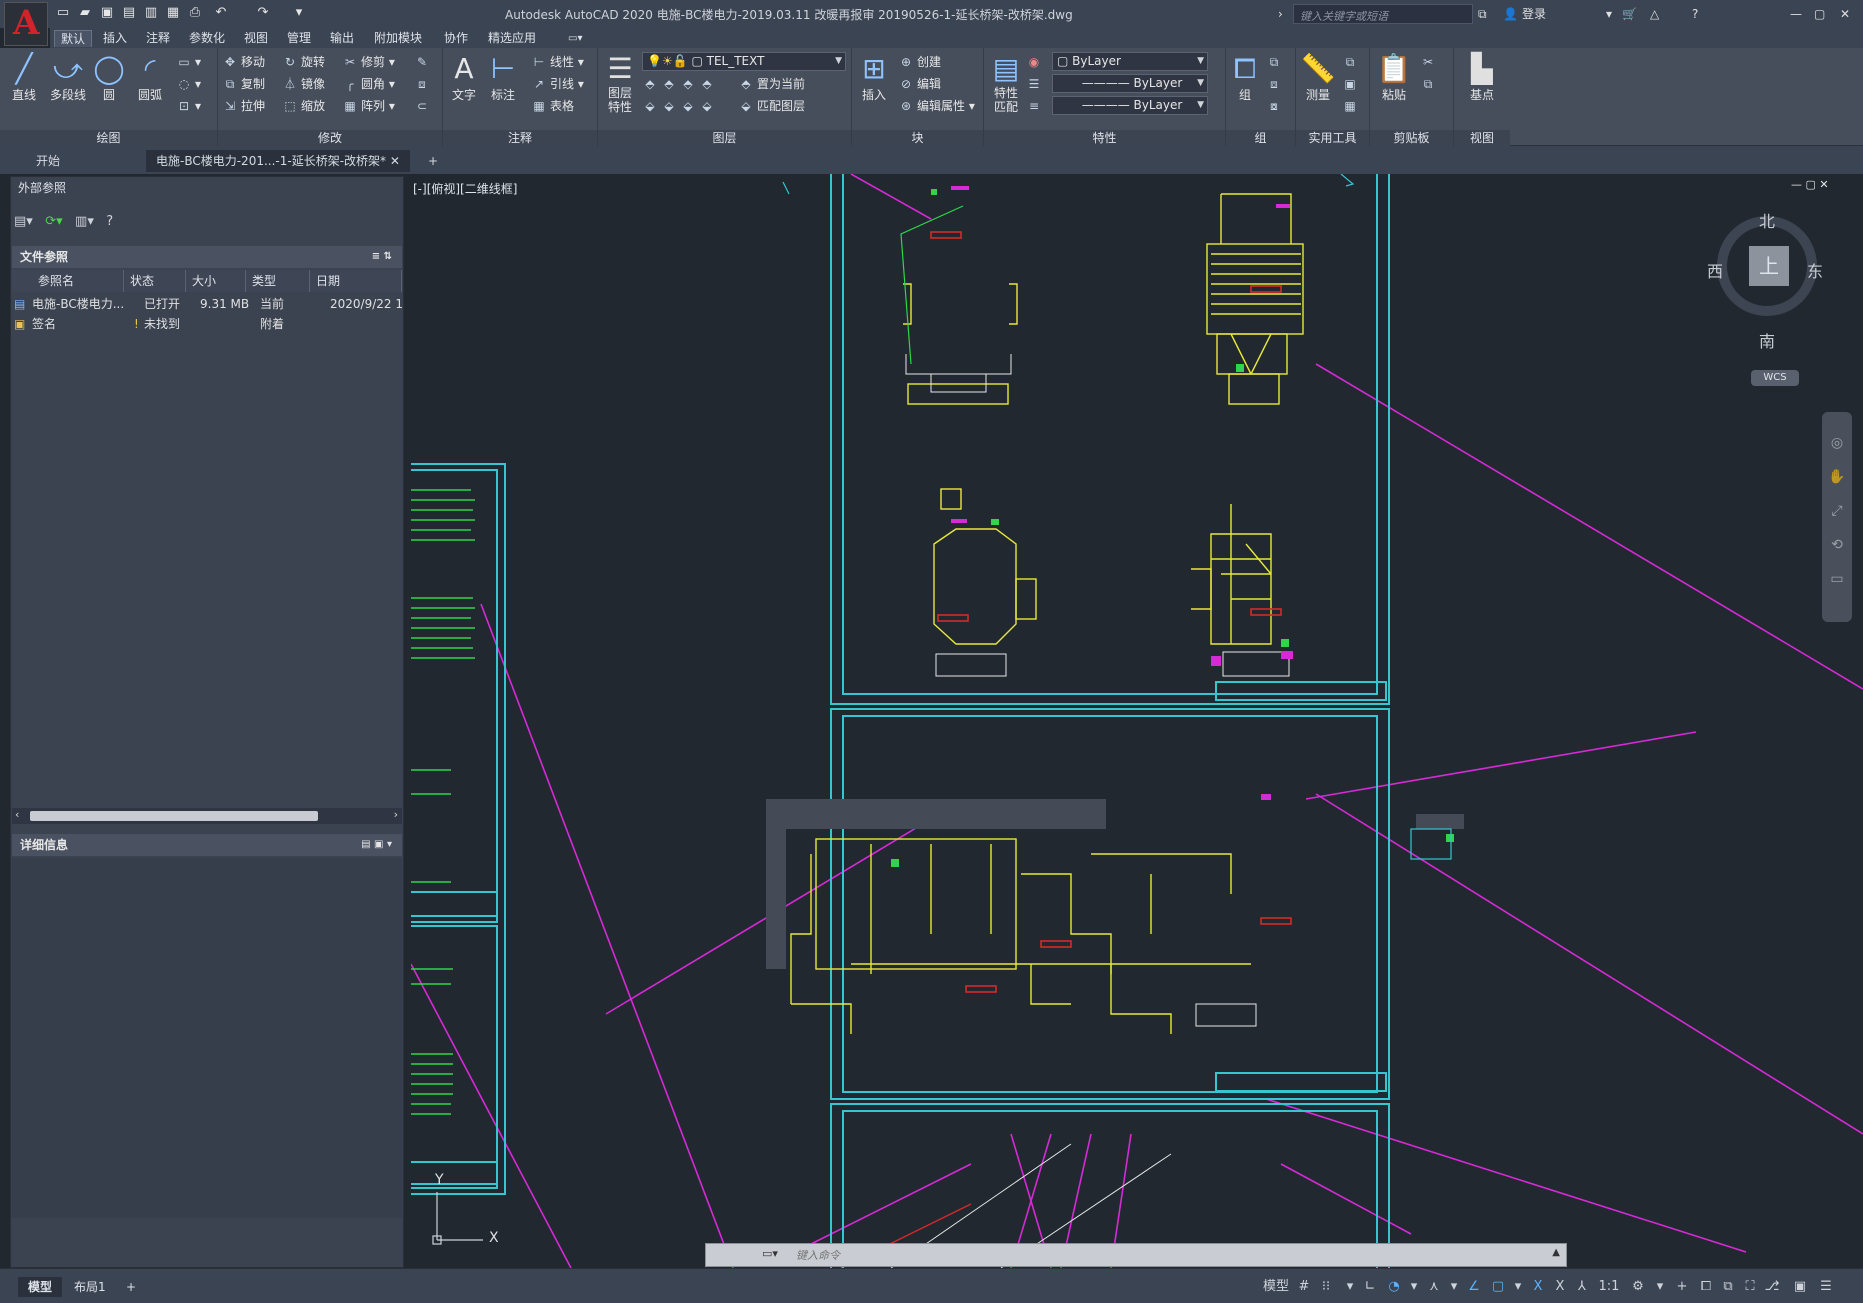 The image size is (1863, 1303). I want to click on tab-home: 默认, so click(73, 38).